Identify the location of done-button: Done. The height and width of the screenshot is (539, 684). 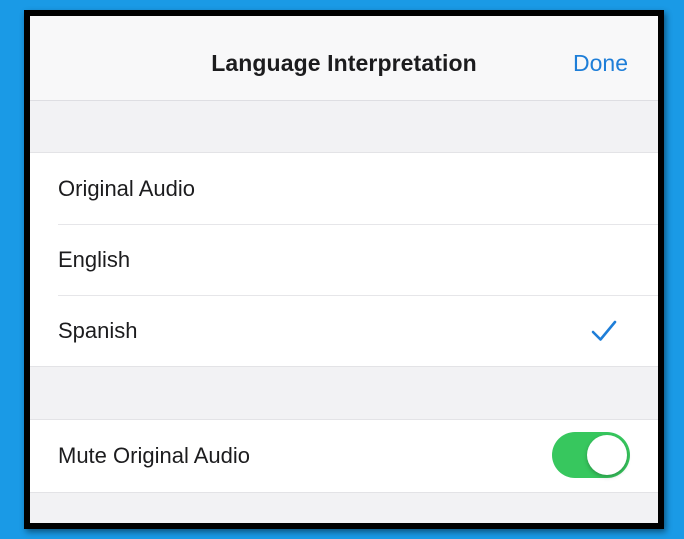
(600, 63).